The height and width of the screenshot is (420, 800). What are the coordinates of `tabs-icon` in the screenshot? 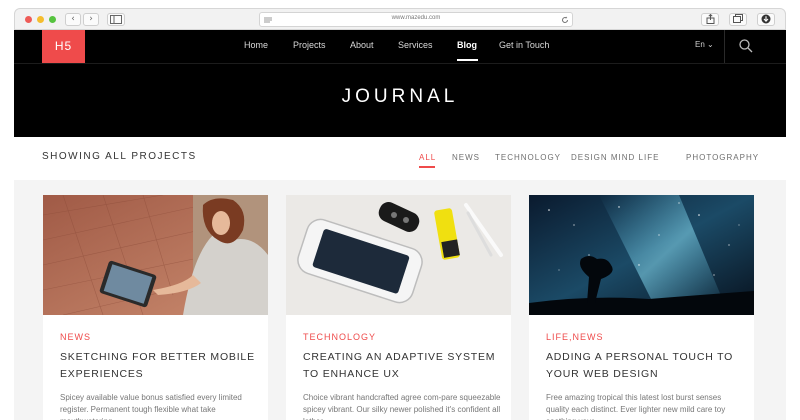 It's located at (738, 18).